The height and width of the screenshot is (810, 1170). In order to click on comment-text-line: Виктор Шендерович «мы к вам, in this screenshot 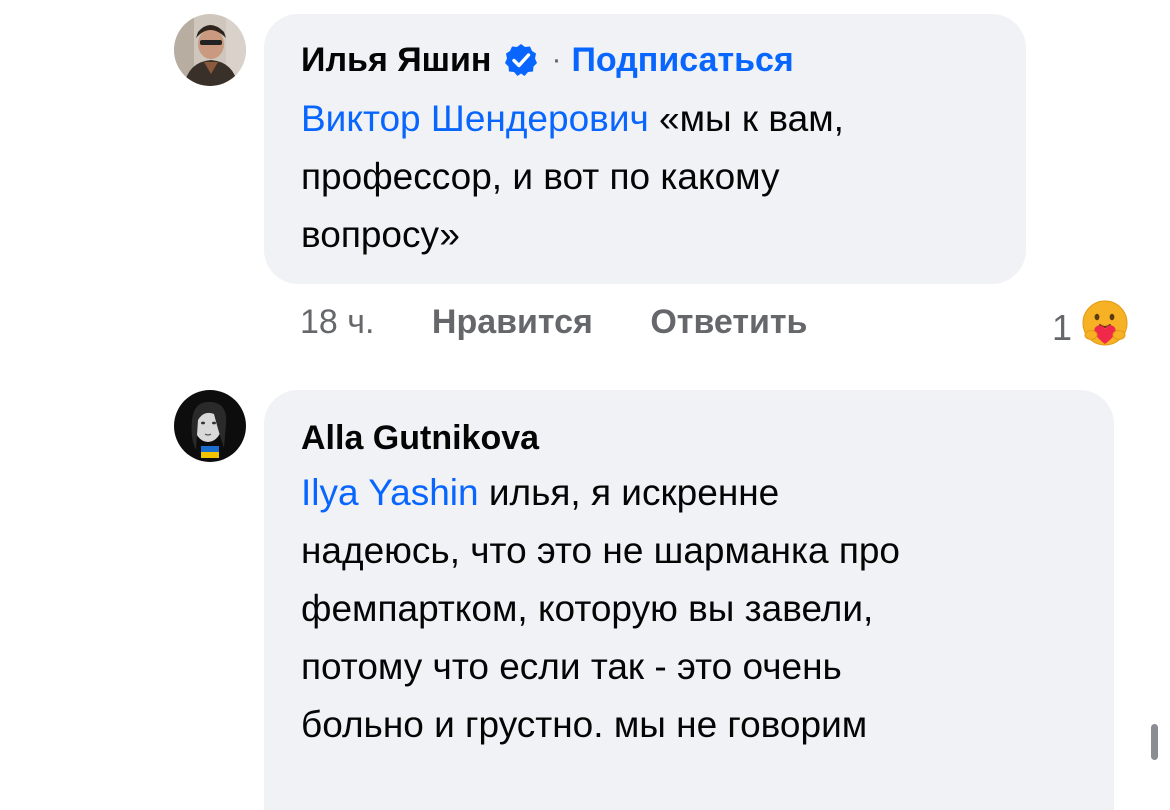, I will do `click(572, 119)`.